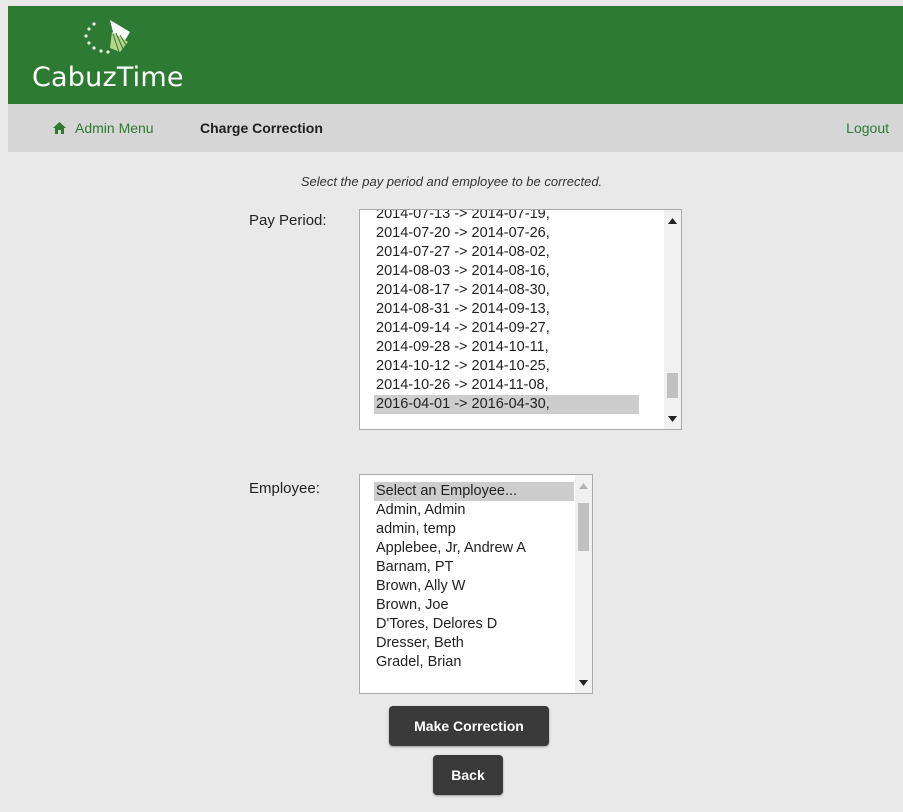 This screenshot has height=812, width=903. I want to click on home-icon, so click(59, 128).